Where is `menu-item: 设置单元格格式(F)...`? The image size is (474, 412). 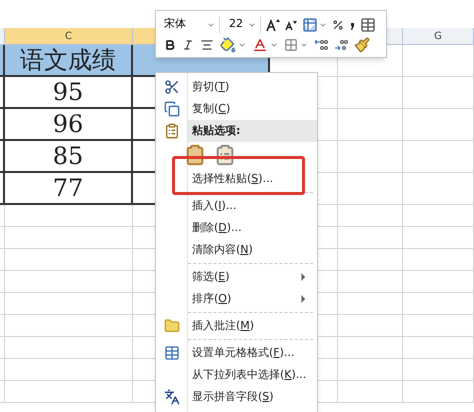 menu-item: 设置单元格格式(F)... is located at coordinates (252, 353).